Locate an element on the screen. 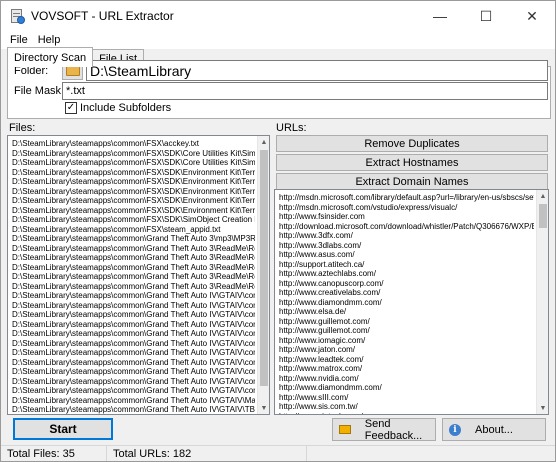 This screenshot has width=556, height=462. files-scrollbar: ▲ ▼ is located at coordinates (263, 275).